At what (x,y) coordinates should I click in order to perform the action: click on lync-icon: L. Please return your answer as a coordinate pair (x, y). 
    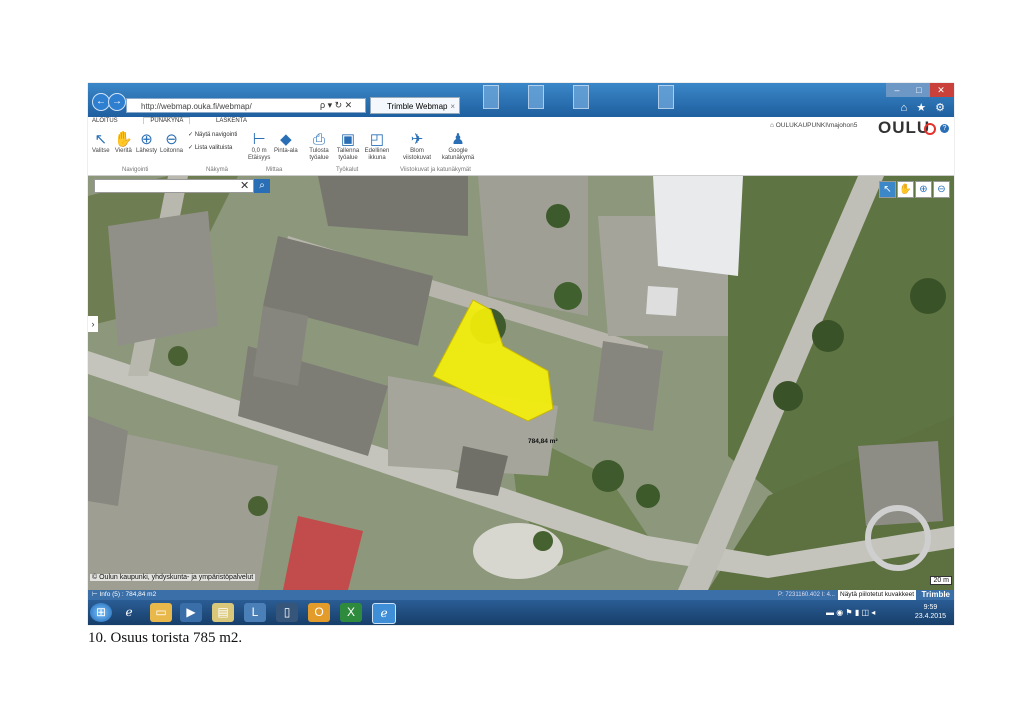
    Looking at the image, I should click on (255, 612).